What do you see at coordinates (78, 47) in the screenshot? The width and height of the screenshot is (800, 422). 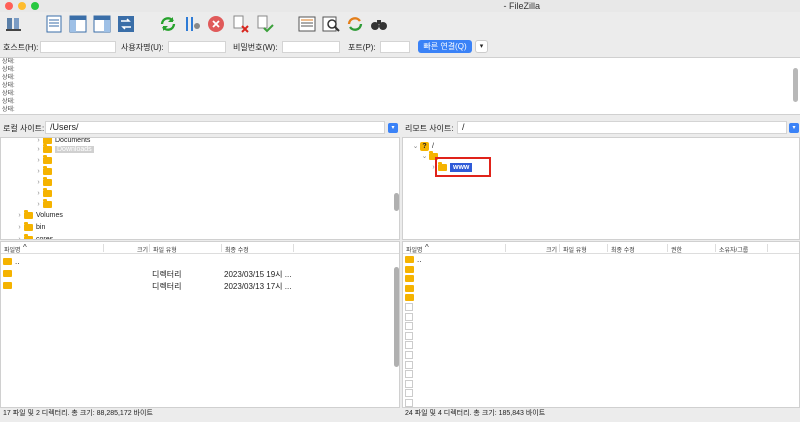 I see `host-input` at bounding box center [78, 47].